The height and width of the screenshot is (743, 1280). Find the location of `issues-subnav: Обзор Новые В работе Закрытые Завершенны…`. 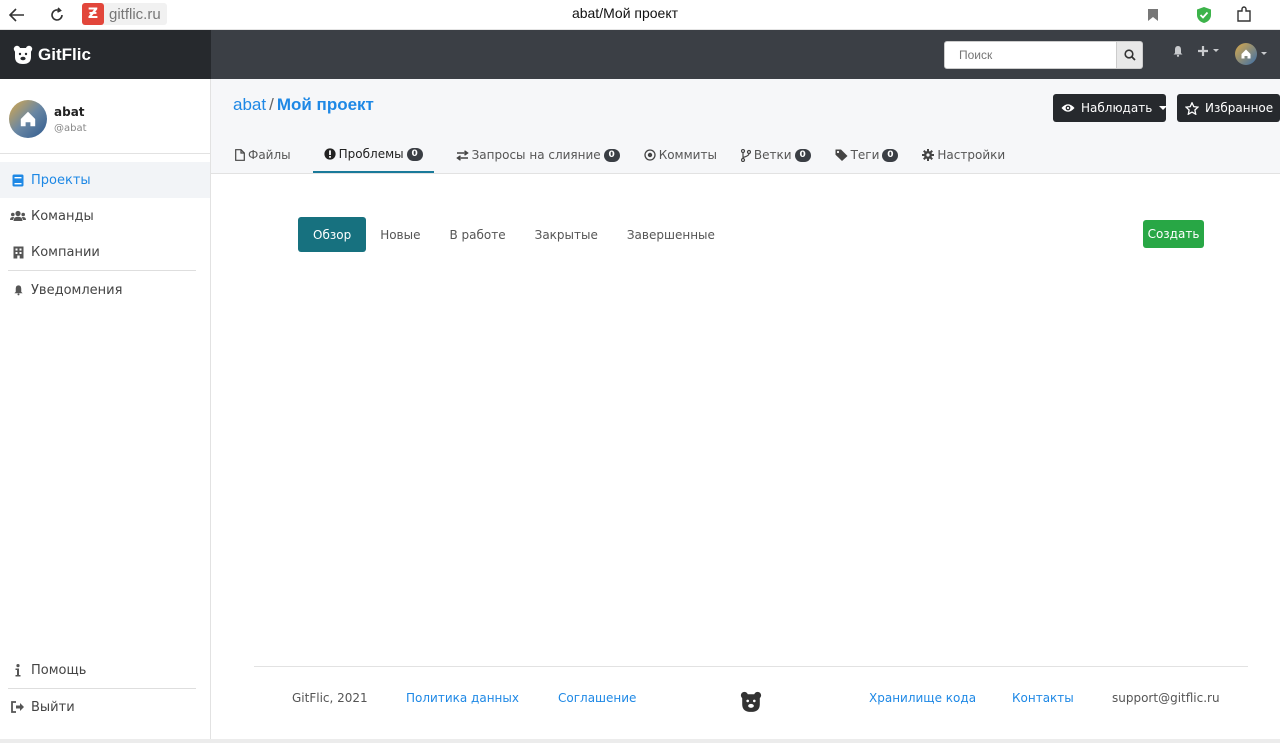

issues-subnav: Обзор Новые В работе Закрытые Завершенны… is located at coordinates (521, 234).